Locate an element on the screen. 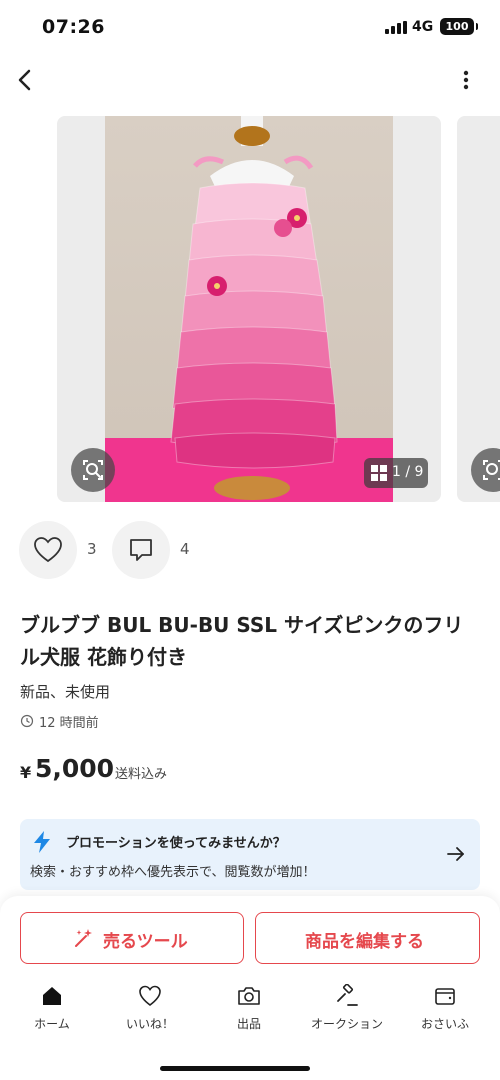  item-condition: 新品、未使用 is located at coordinates (65, 692).